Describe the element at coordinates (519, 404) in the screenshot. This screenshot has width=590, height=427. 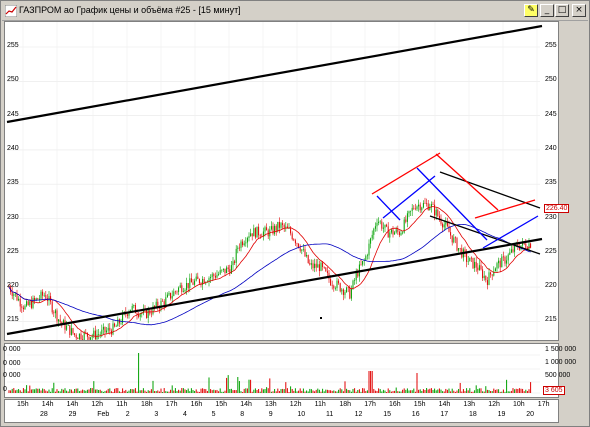
I see `time-tick-hour: 10h` at that location.